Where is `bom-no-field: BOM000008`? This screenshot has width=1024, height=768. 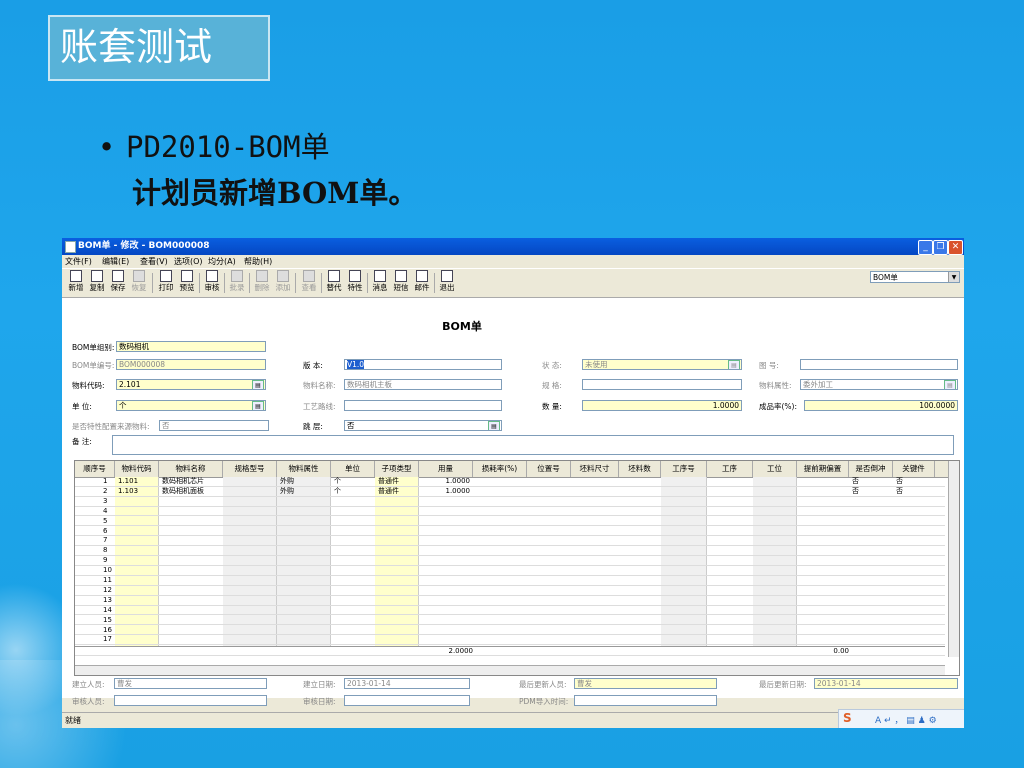 bom-no-field: BOM000008 is located at coordinates (191, 364).